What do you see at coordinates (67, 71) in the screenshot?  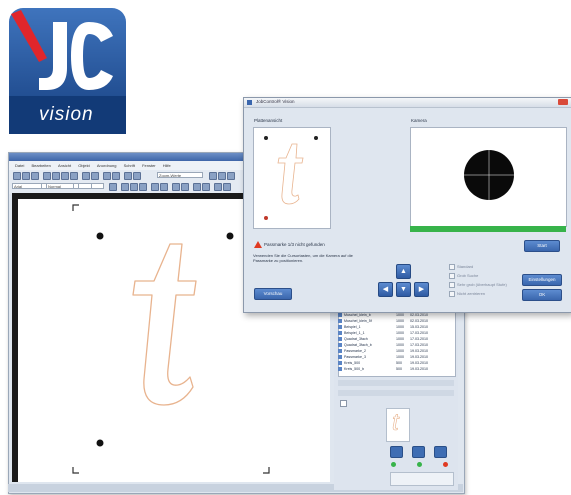 I see `jc-vision-logo: vision` at bounding box center [67, 71].